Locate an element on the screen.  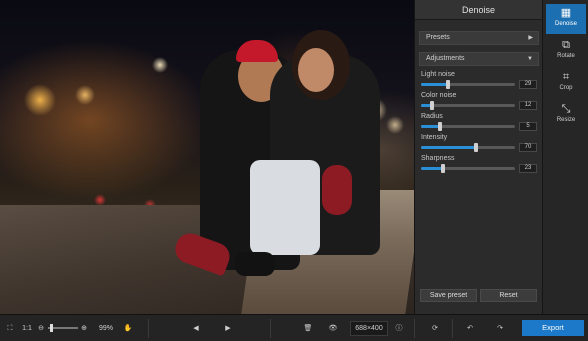
red-cap is located at coordinates (257, 51).